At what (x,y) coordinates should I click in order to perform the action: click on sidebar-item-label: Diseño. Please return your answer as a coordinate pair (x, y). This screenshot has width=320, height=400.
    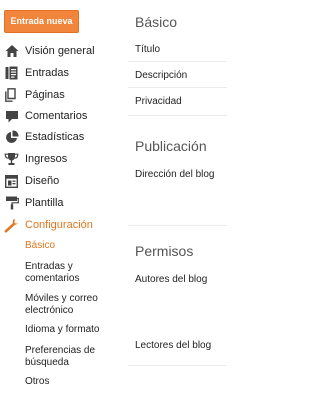
    Looking at the image, I should click on (42, 181).